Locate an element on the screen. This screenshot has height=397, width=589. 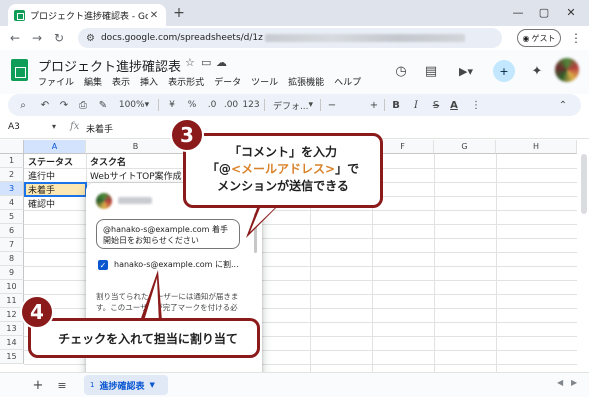
scroll-left-icon: ◀ is located at coordinates (560, 382).